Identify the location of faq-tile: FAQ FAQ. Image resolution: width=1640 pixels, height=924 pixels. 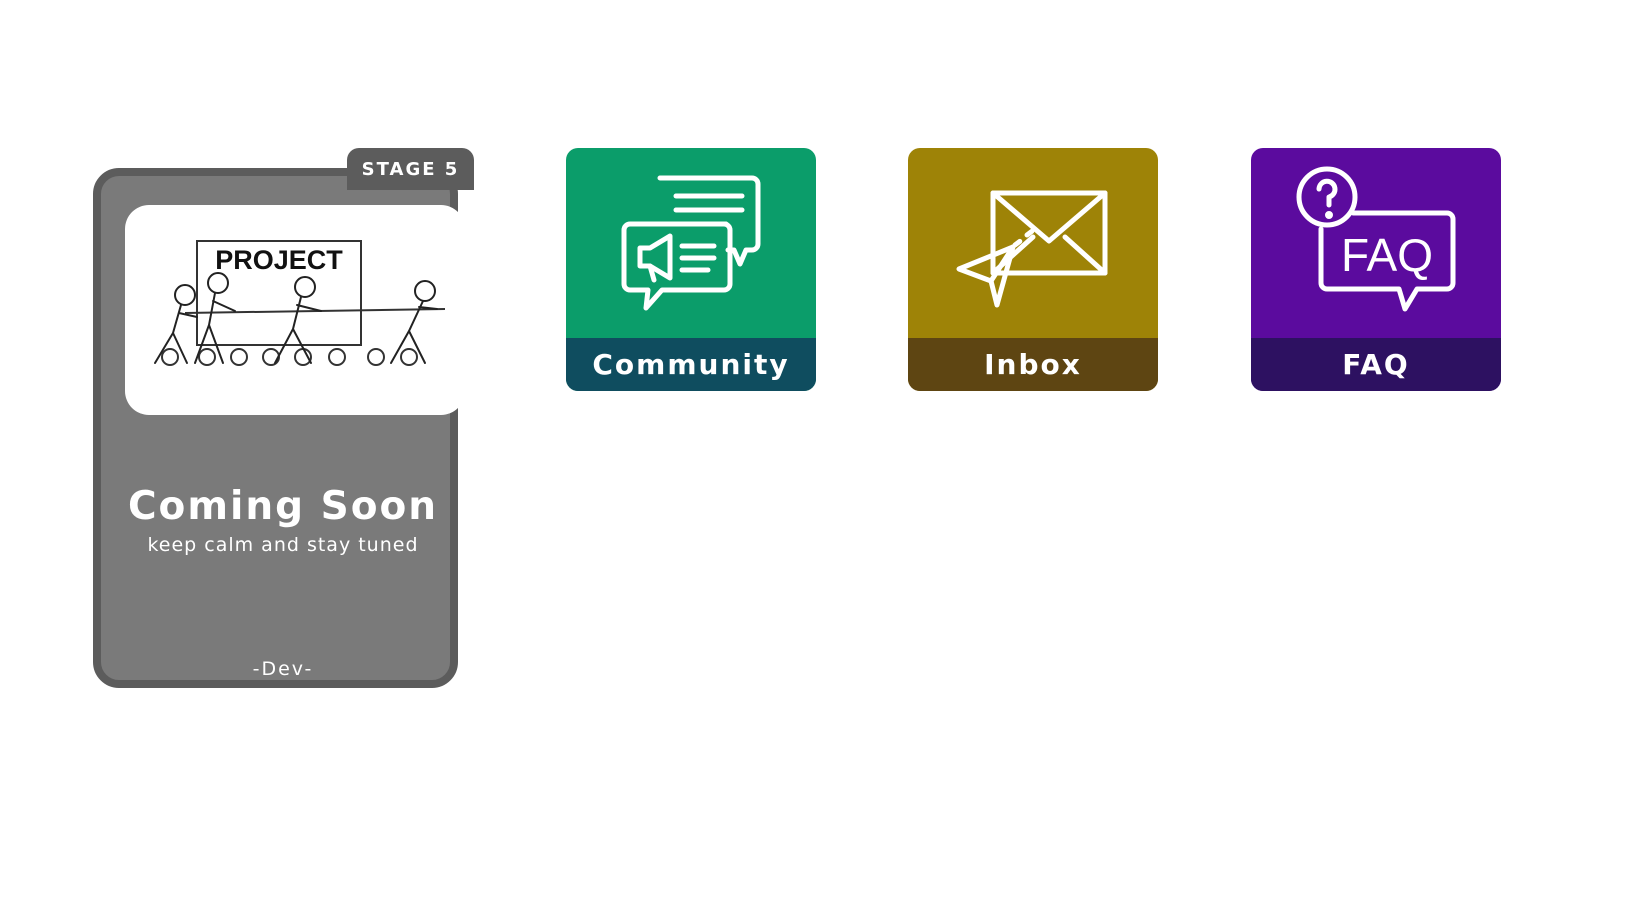
(1376, 269).